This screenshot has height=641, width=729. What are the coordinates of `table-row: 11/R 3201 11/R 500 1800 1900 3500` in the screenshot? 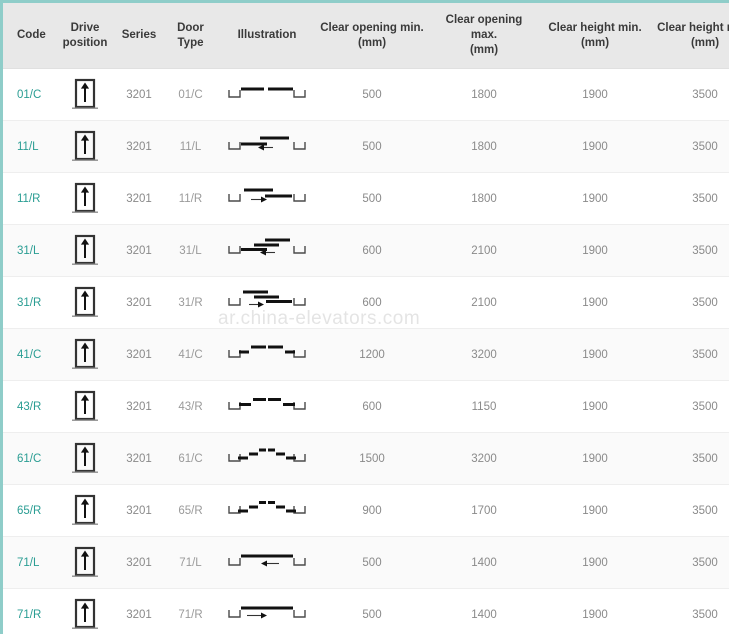 It's located at (366, 198).